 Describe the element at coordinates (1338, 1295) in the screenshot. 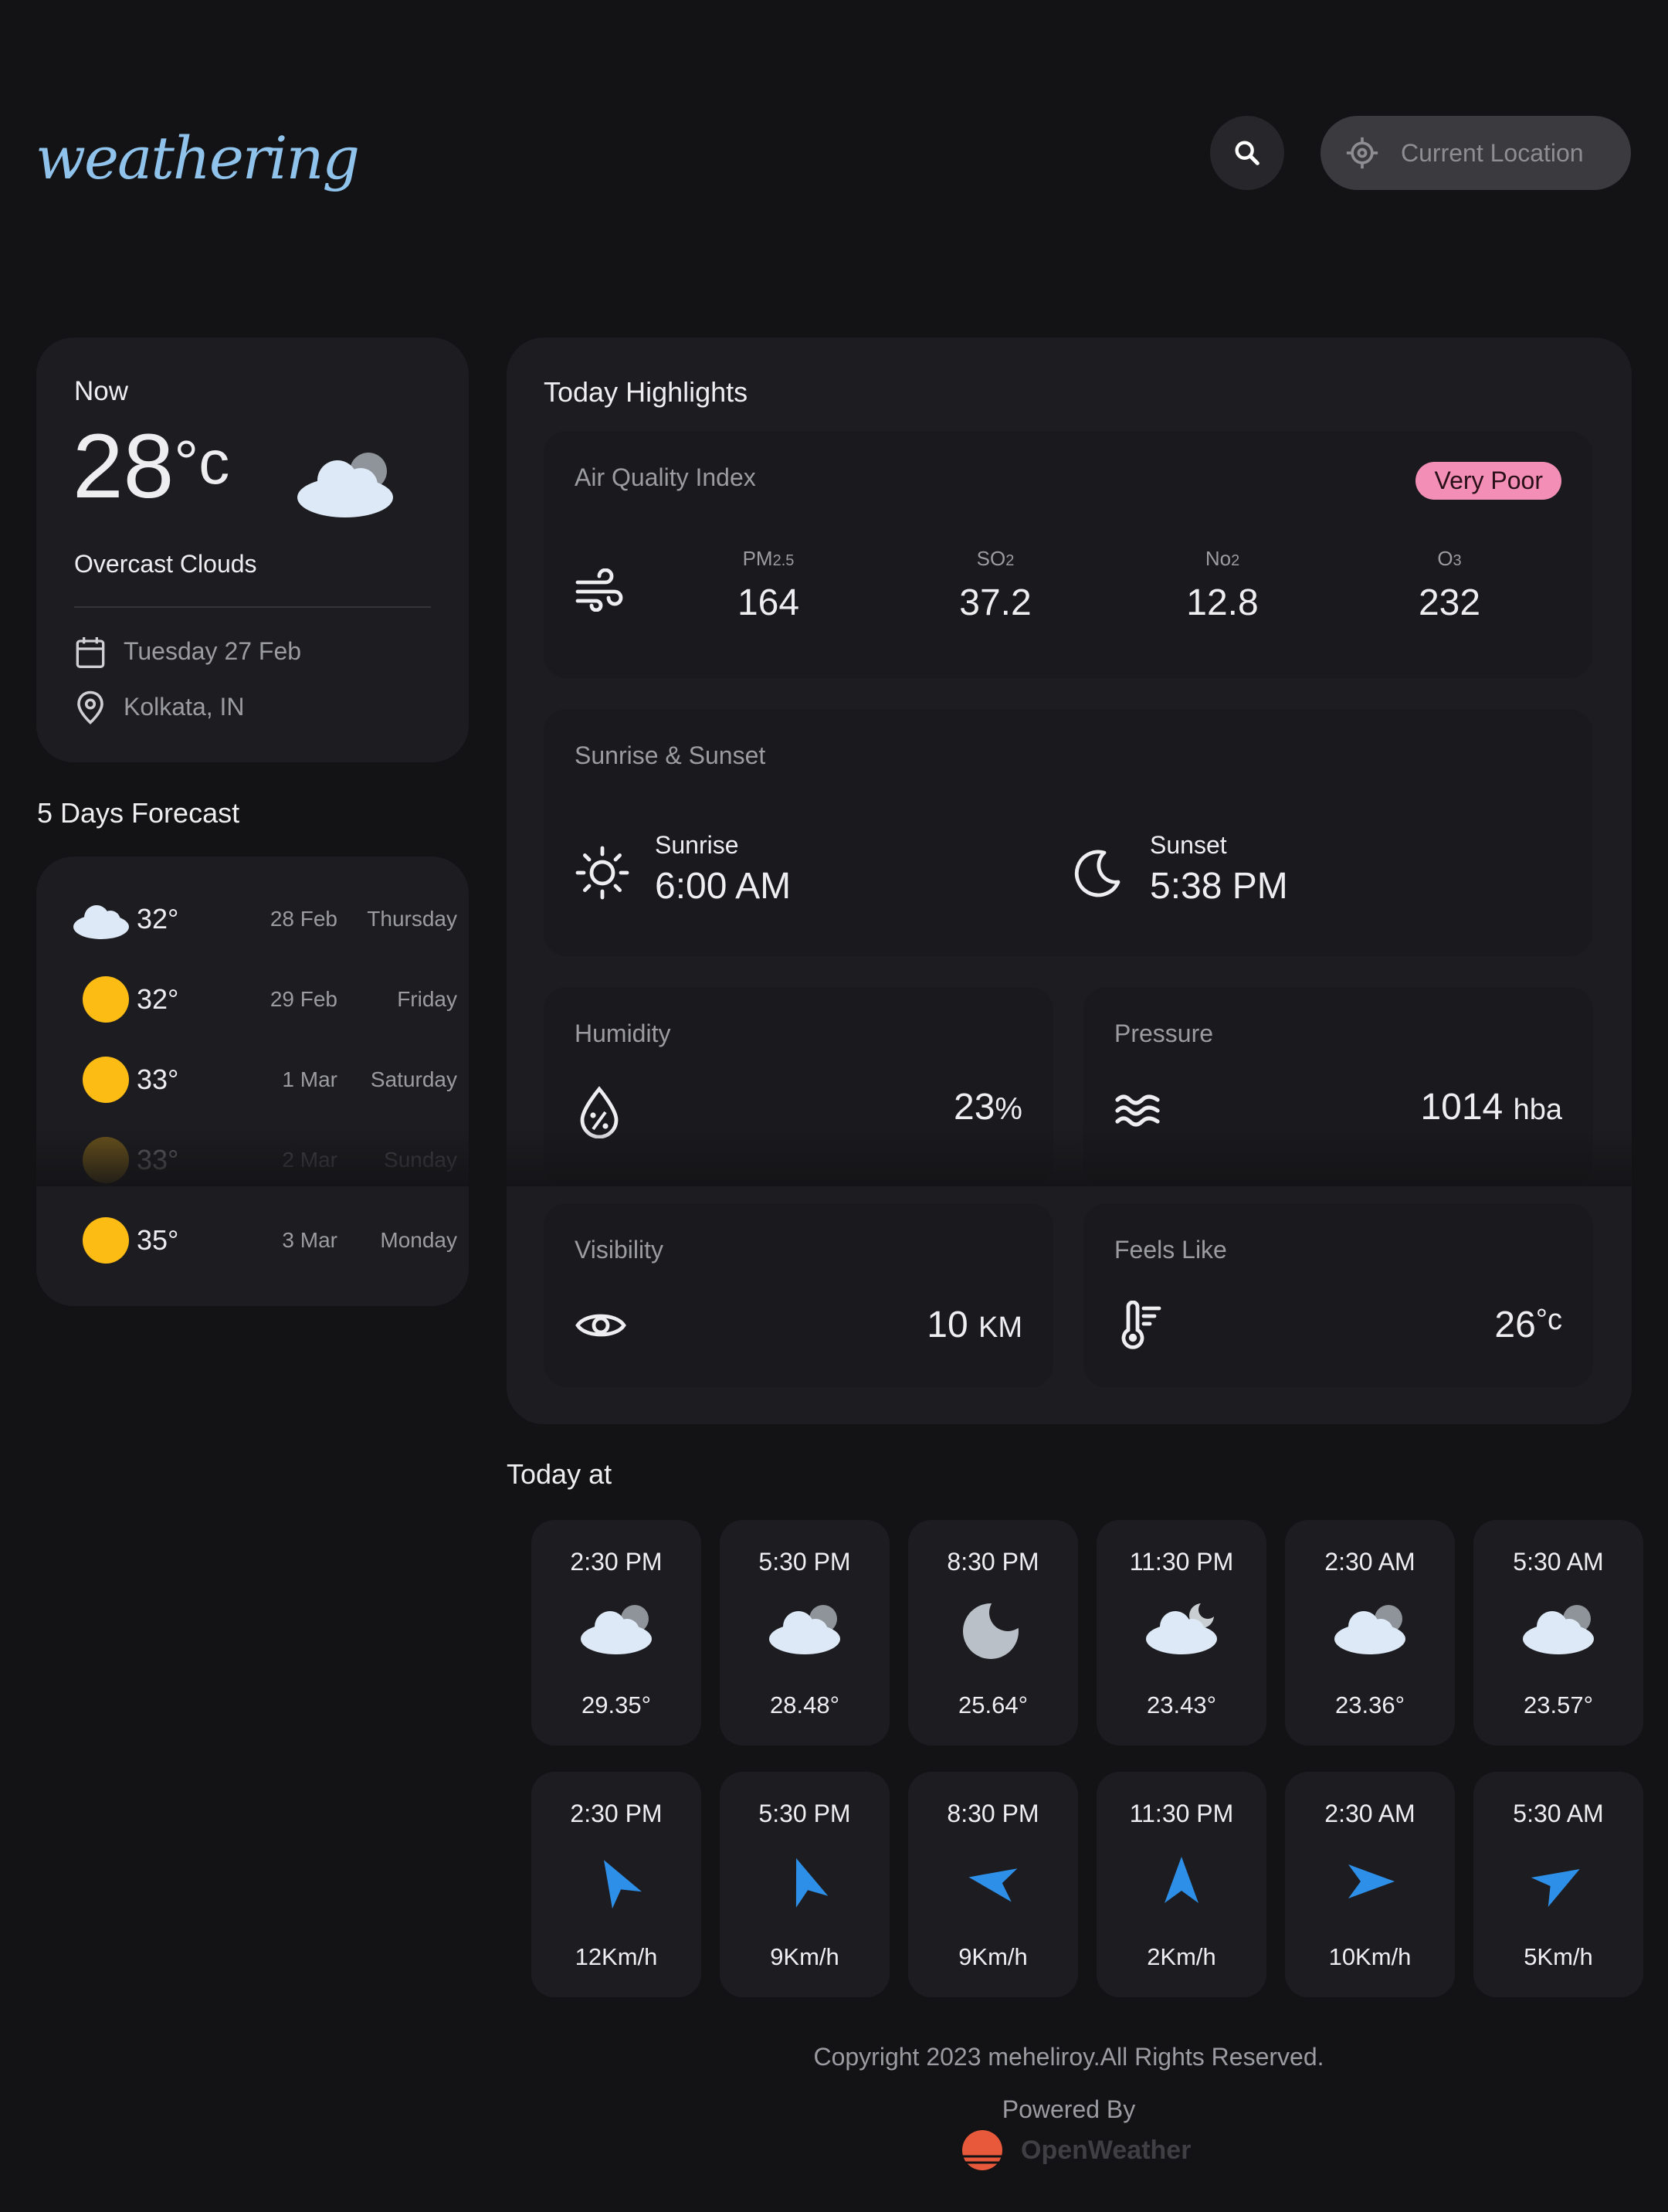

I see `feels-like-card: Feels Like 26°c` at that location.